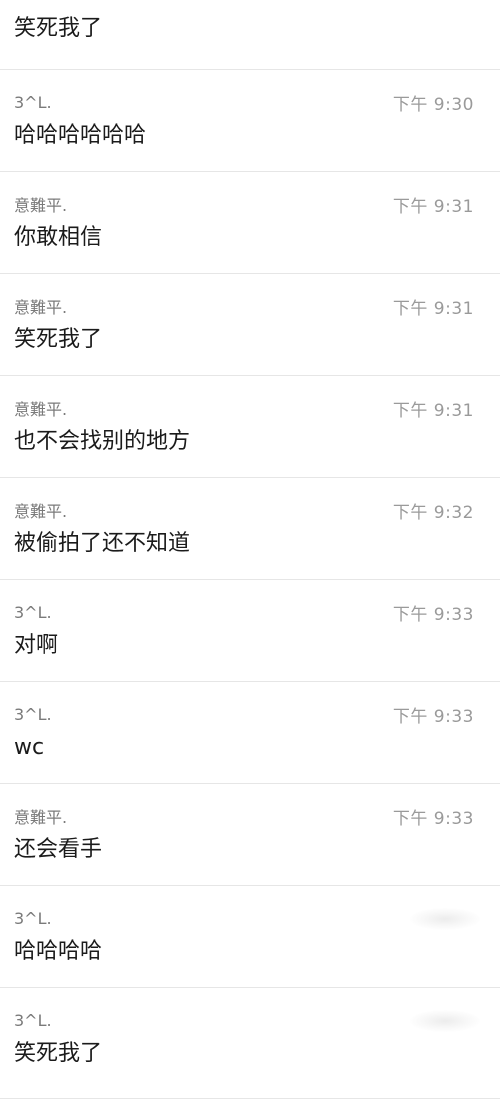  I want to click on message-item: 意難平. 下午 9:32 被偷拍了还不知道, so click(250, 529).